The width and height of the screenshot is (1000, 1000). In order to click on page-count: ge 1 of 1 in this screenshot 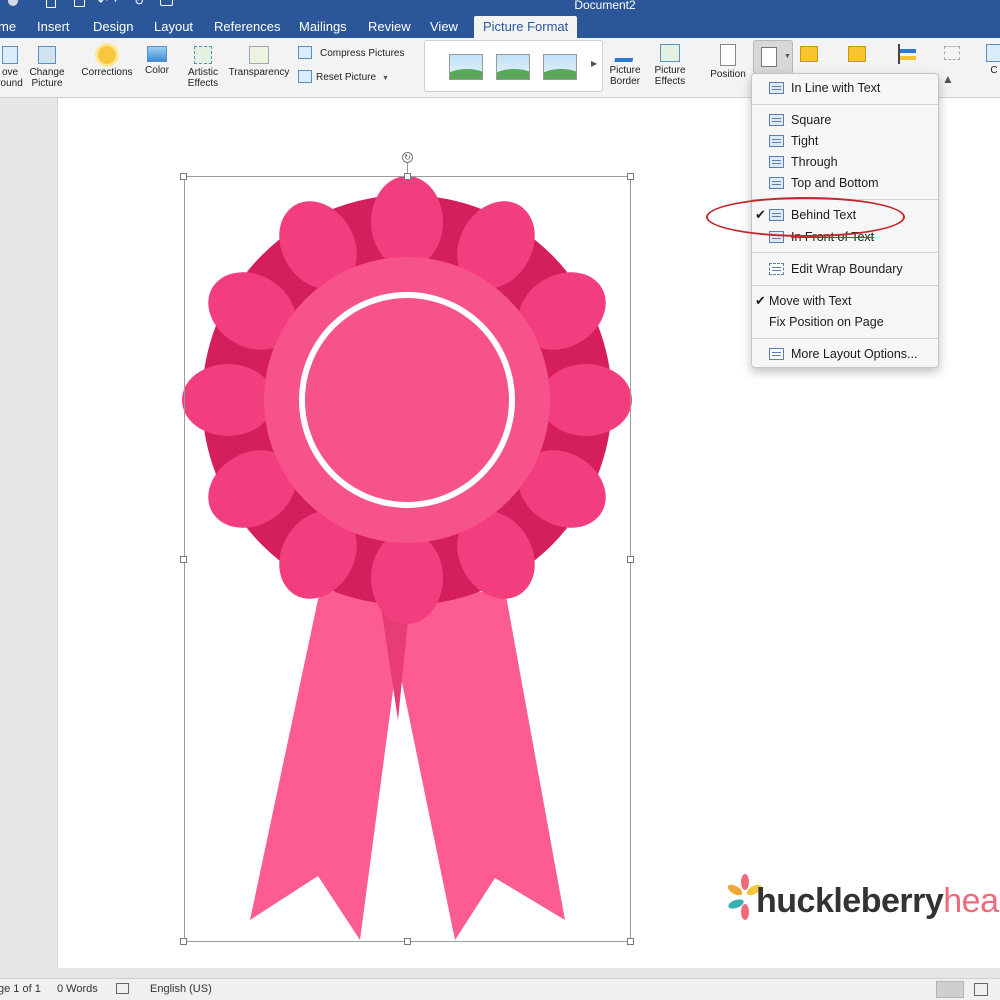, I will do `click(20, 989)`.